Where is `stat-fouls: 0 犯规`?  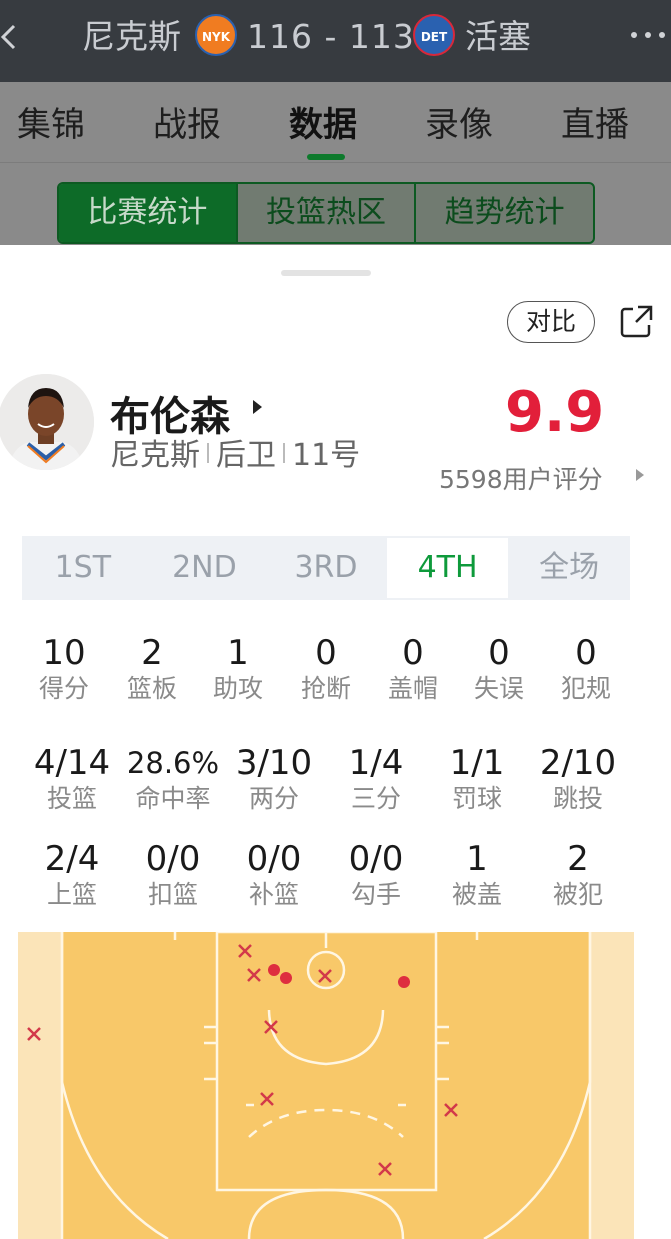
stat-fouls: 0 犯规 is located at coordinates (586, 669).